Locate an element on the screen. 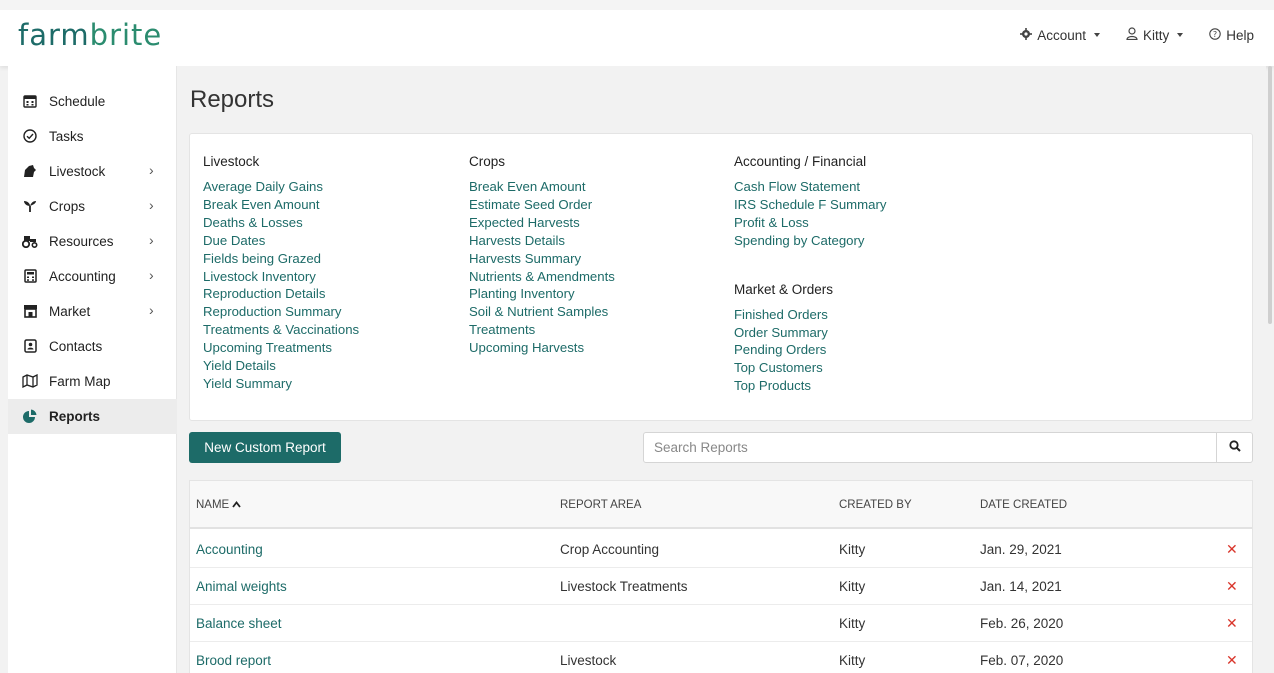 This screenshot has height=673, width=1274. report-link: Yield Details is located at coordinates (281, 366).